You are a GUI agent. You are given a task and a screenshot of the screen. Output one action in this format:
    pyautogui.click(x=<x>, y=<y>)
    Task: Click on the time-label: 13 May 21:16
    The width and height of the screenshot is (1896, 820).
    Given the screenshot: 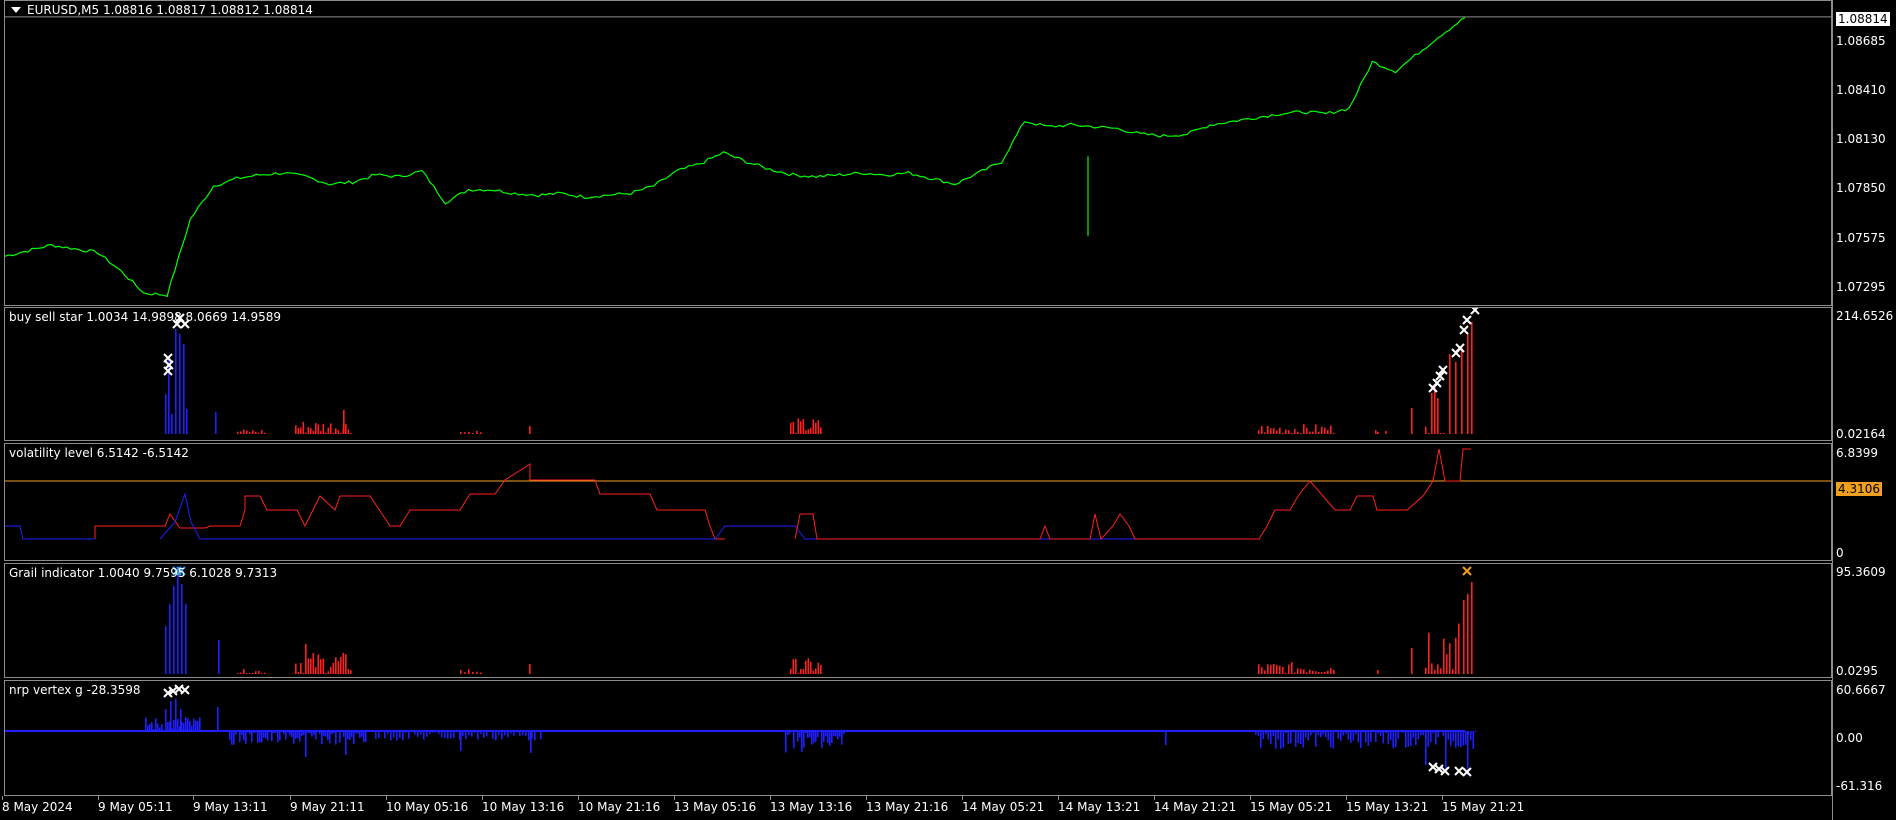 What is the action you would take?
    pyautogui.click(x=907, y=807)
    